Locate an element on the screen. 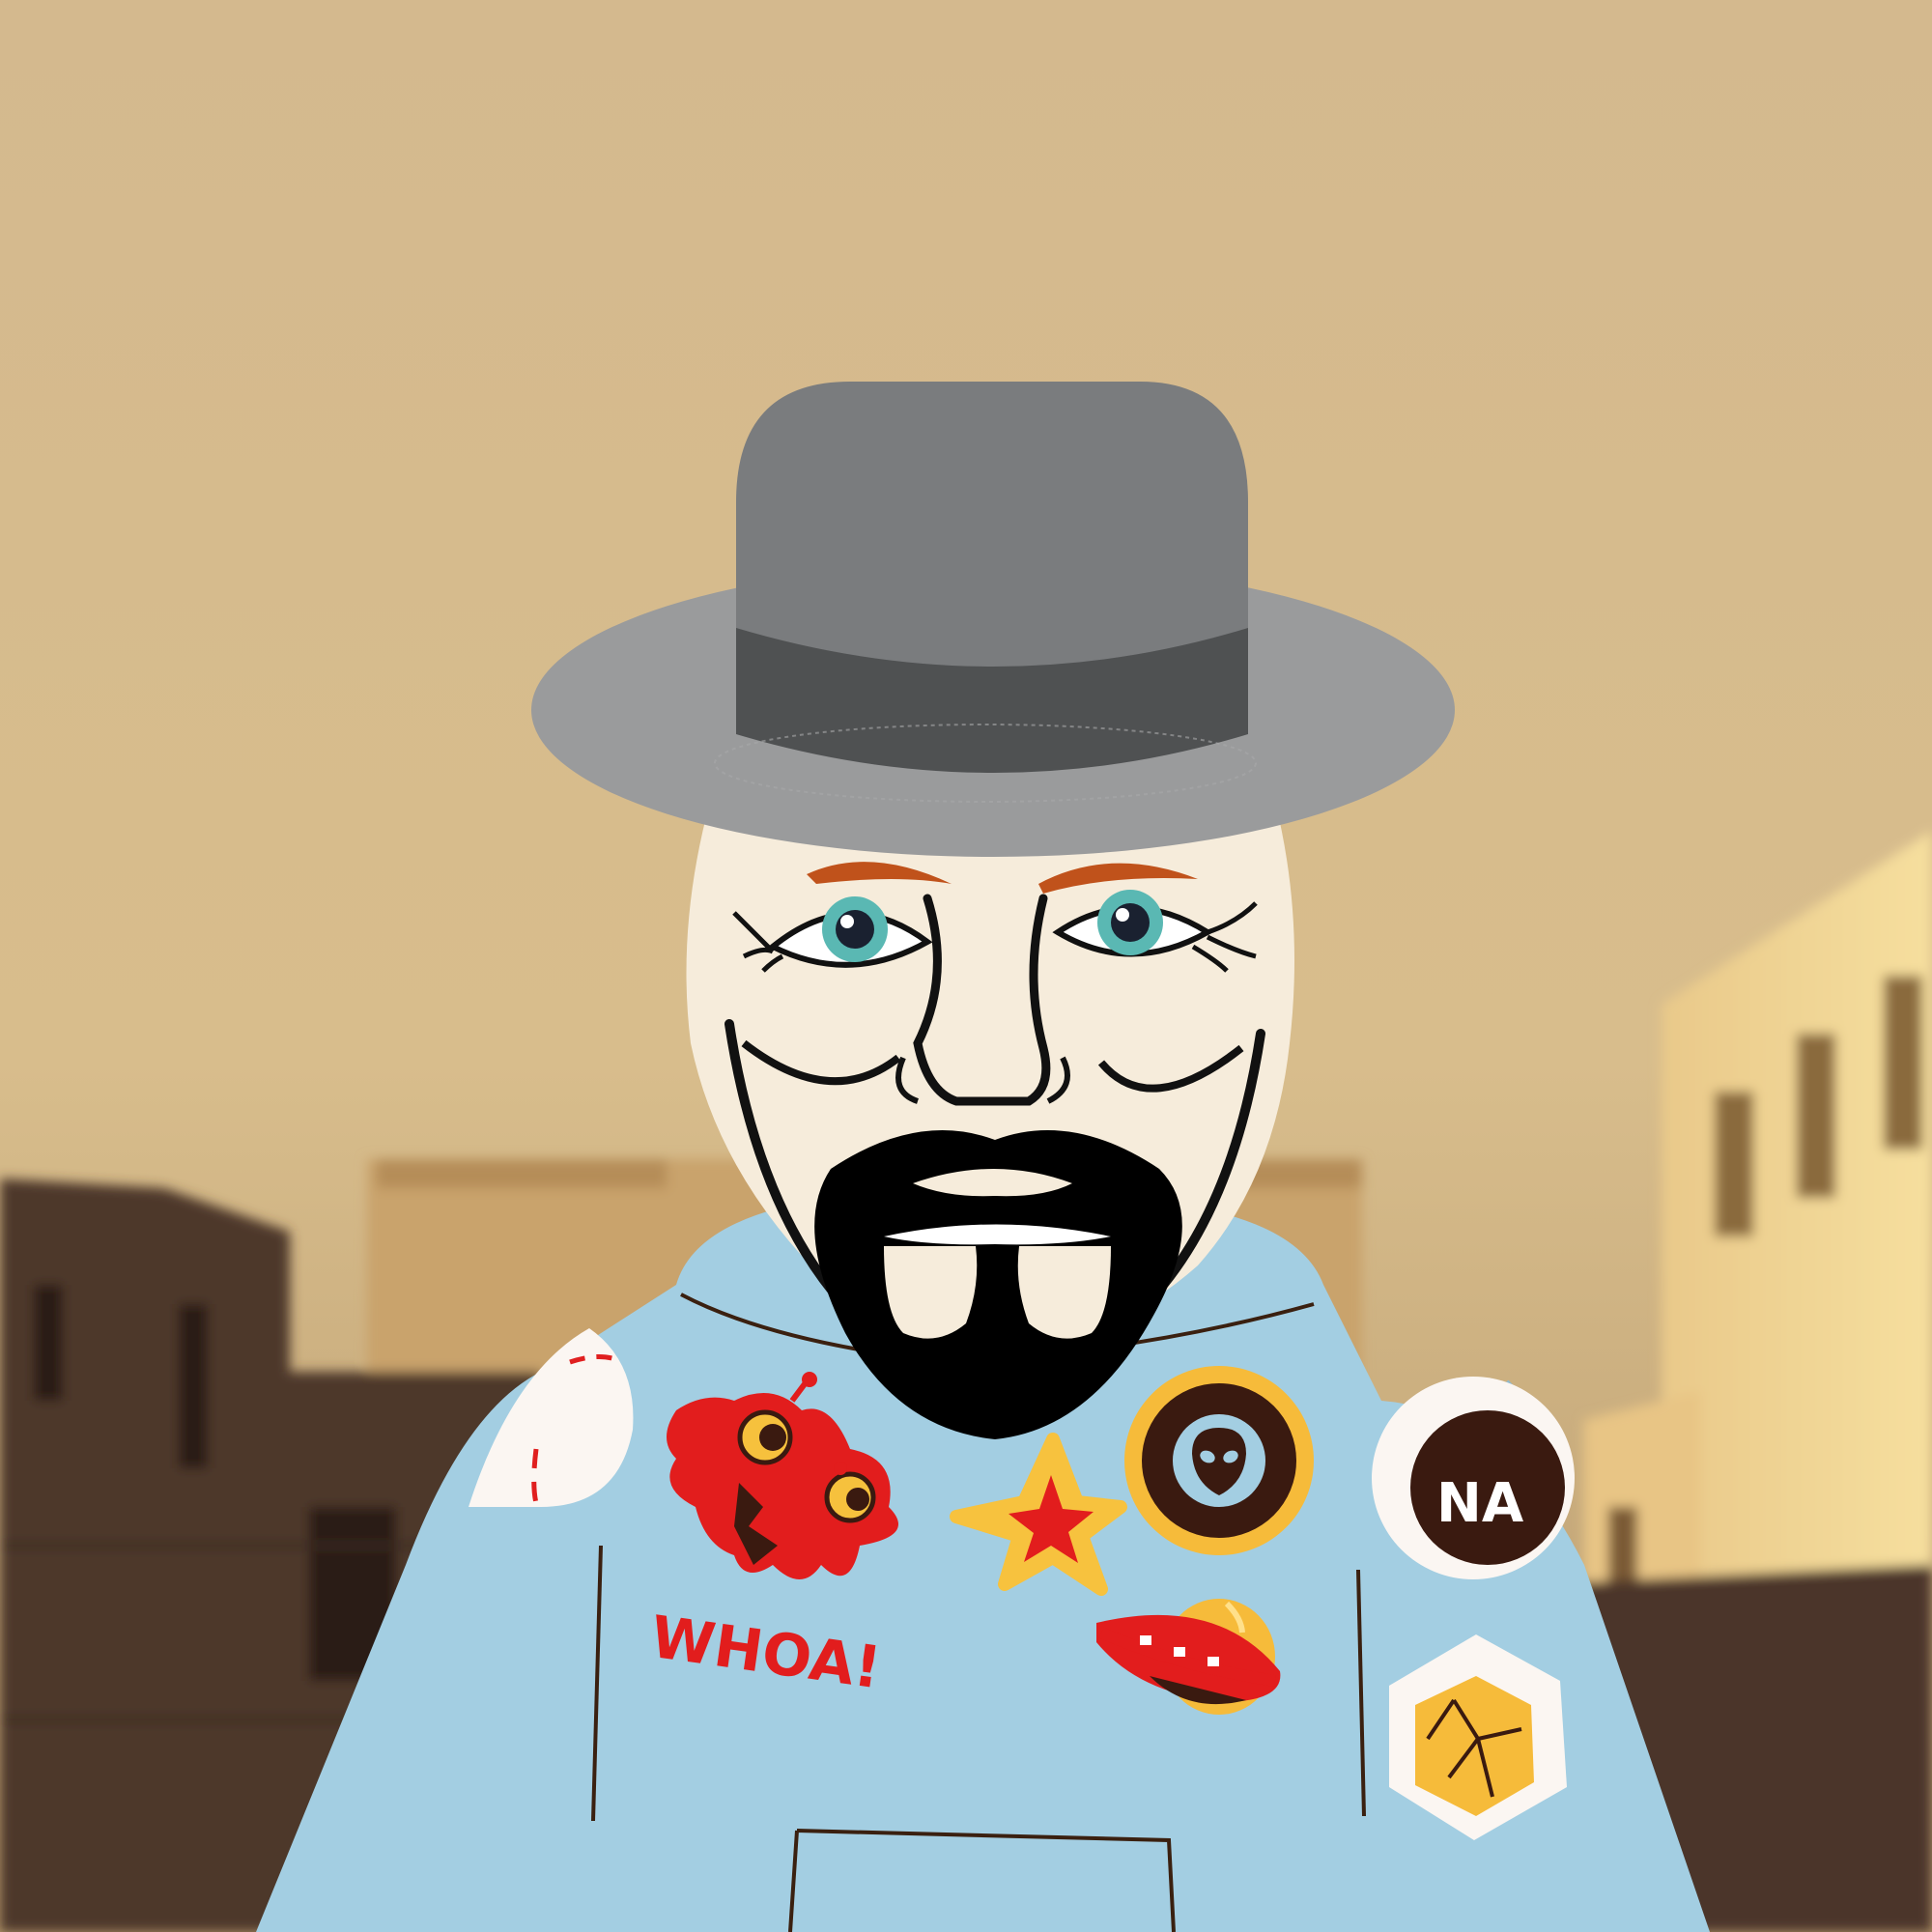 The height and width of the screenshot is (1932, 1932). na-badge-icon: NA is located at coordinates (1473, 1478).